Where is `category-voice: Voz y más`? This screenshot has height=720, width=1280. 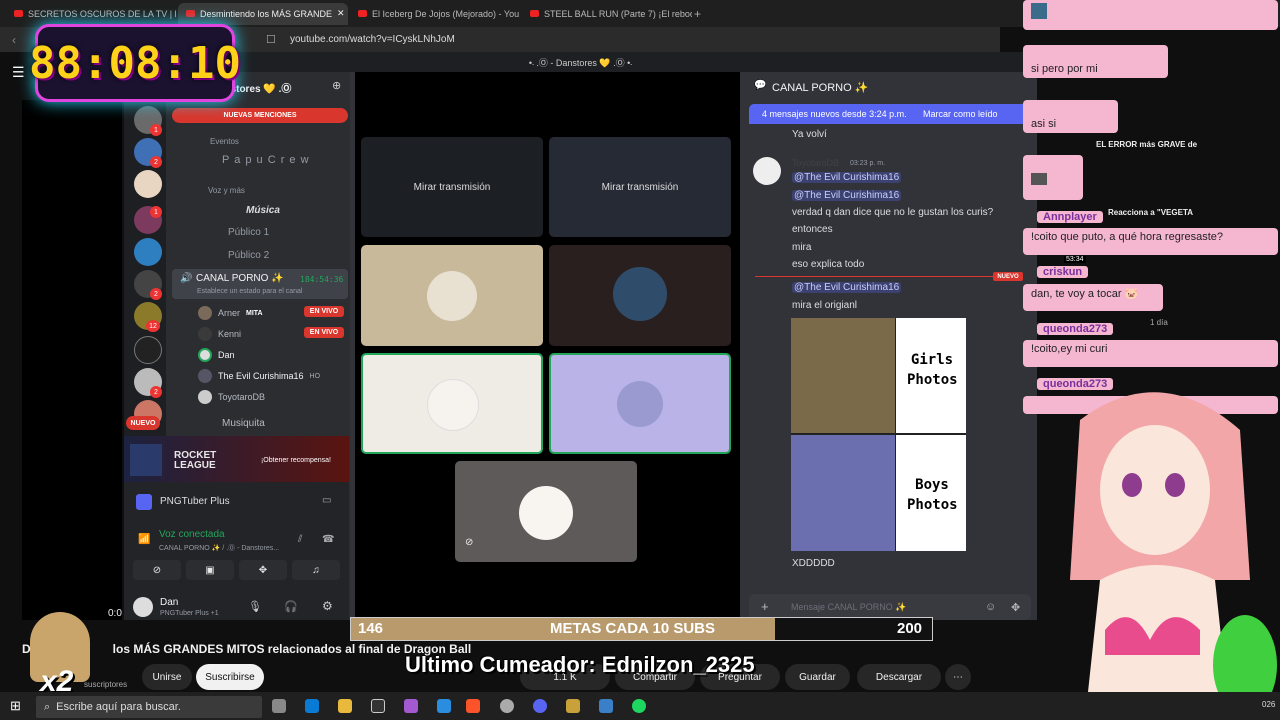 category-voice: Voz y más is located at coordinates (226, 190).